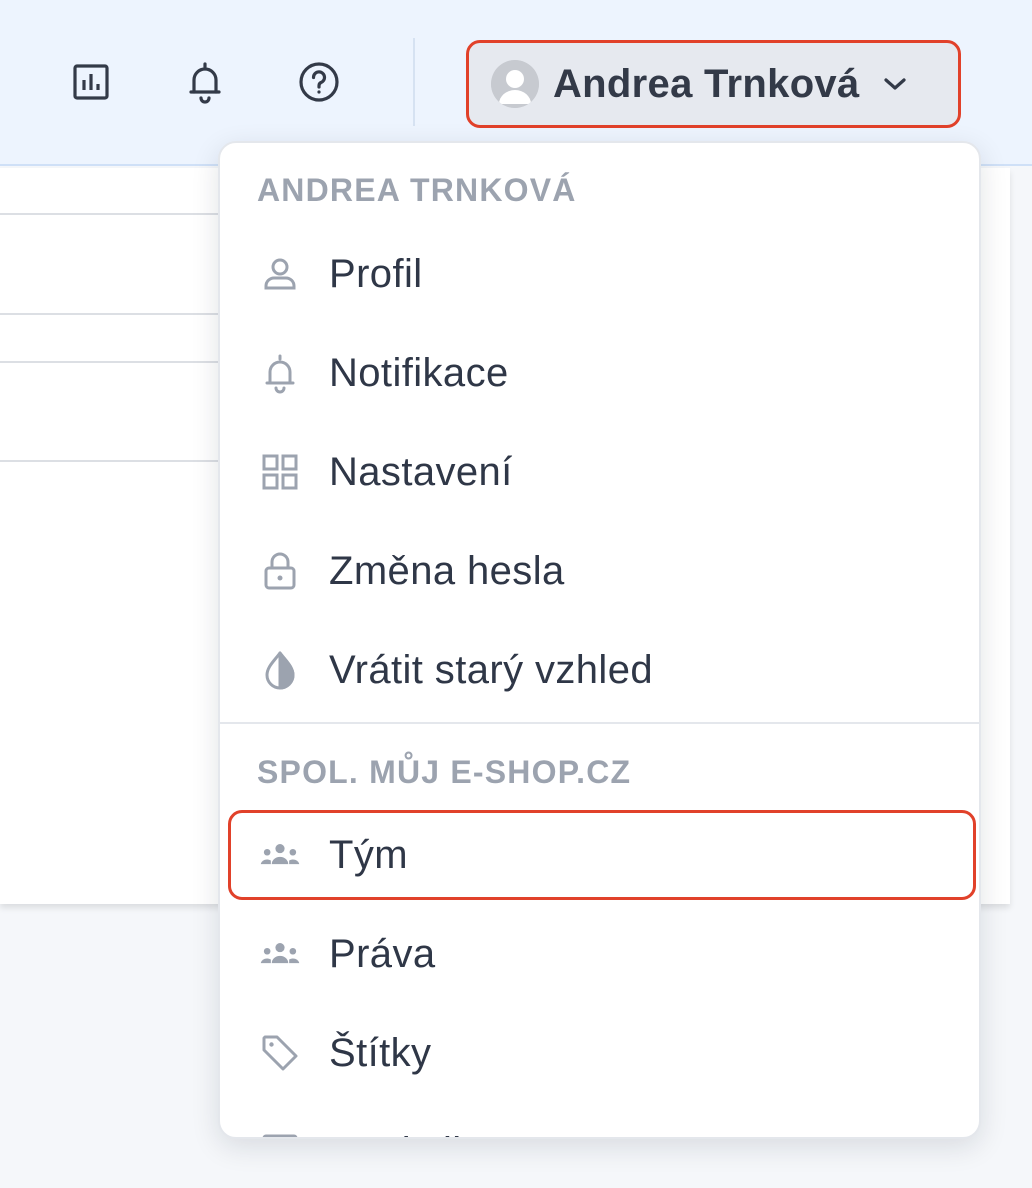  Describe the element at coordinates (382, 953) in the screenshot. I see `menu-item-label: Práva` at that location.